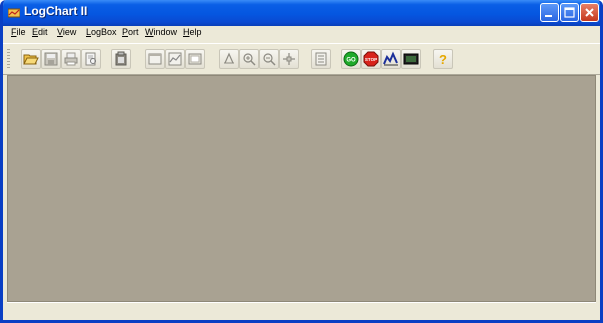 The width and height of the screenshot is (603, 323). I want to click on print-preview-button, so click(91, 59).